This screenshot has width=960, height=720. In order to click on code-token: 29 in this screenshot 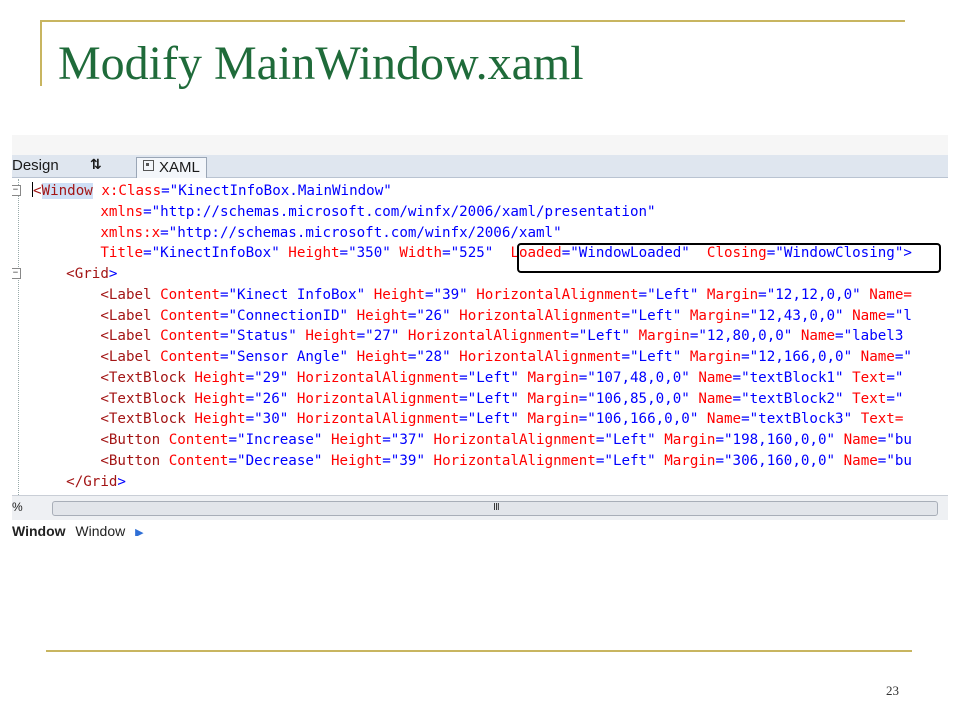, I will do `click(271, 377)`.